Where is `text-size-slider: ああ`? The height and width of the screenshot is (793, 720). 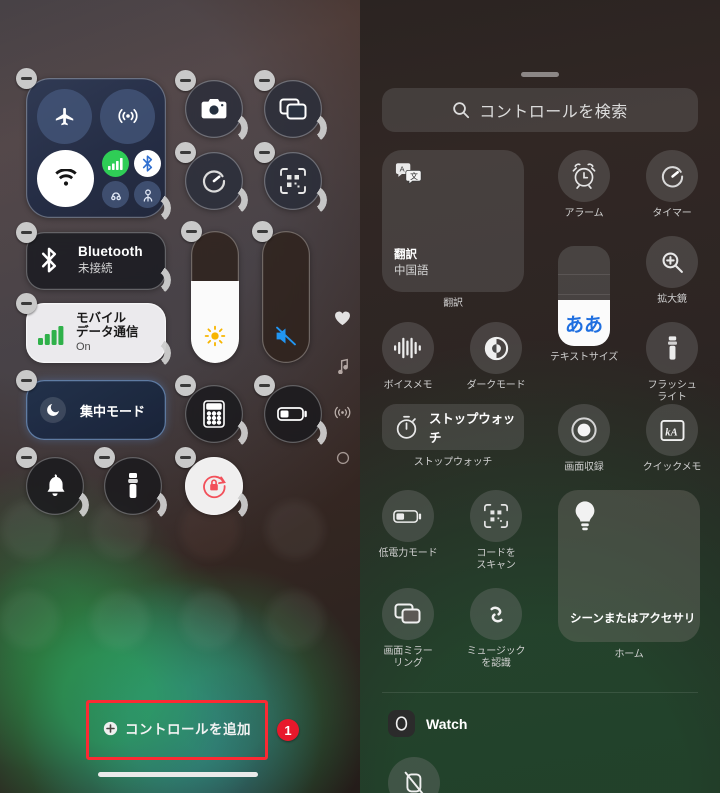 text-size-slider: ああ is located at coordinates (584, 296).